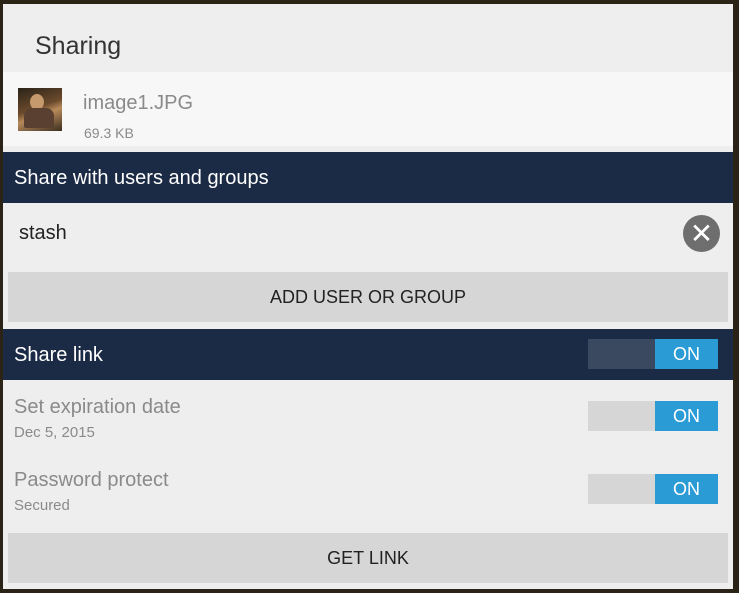  Describe the element at coordinates (368, 558) in the screenshot. I see `get-link-button: GET LINK` at that location.